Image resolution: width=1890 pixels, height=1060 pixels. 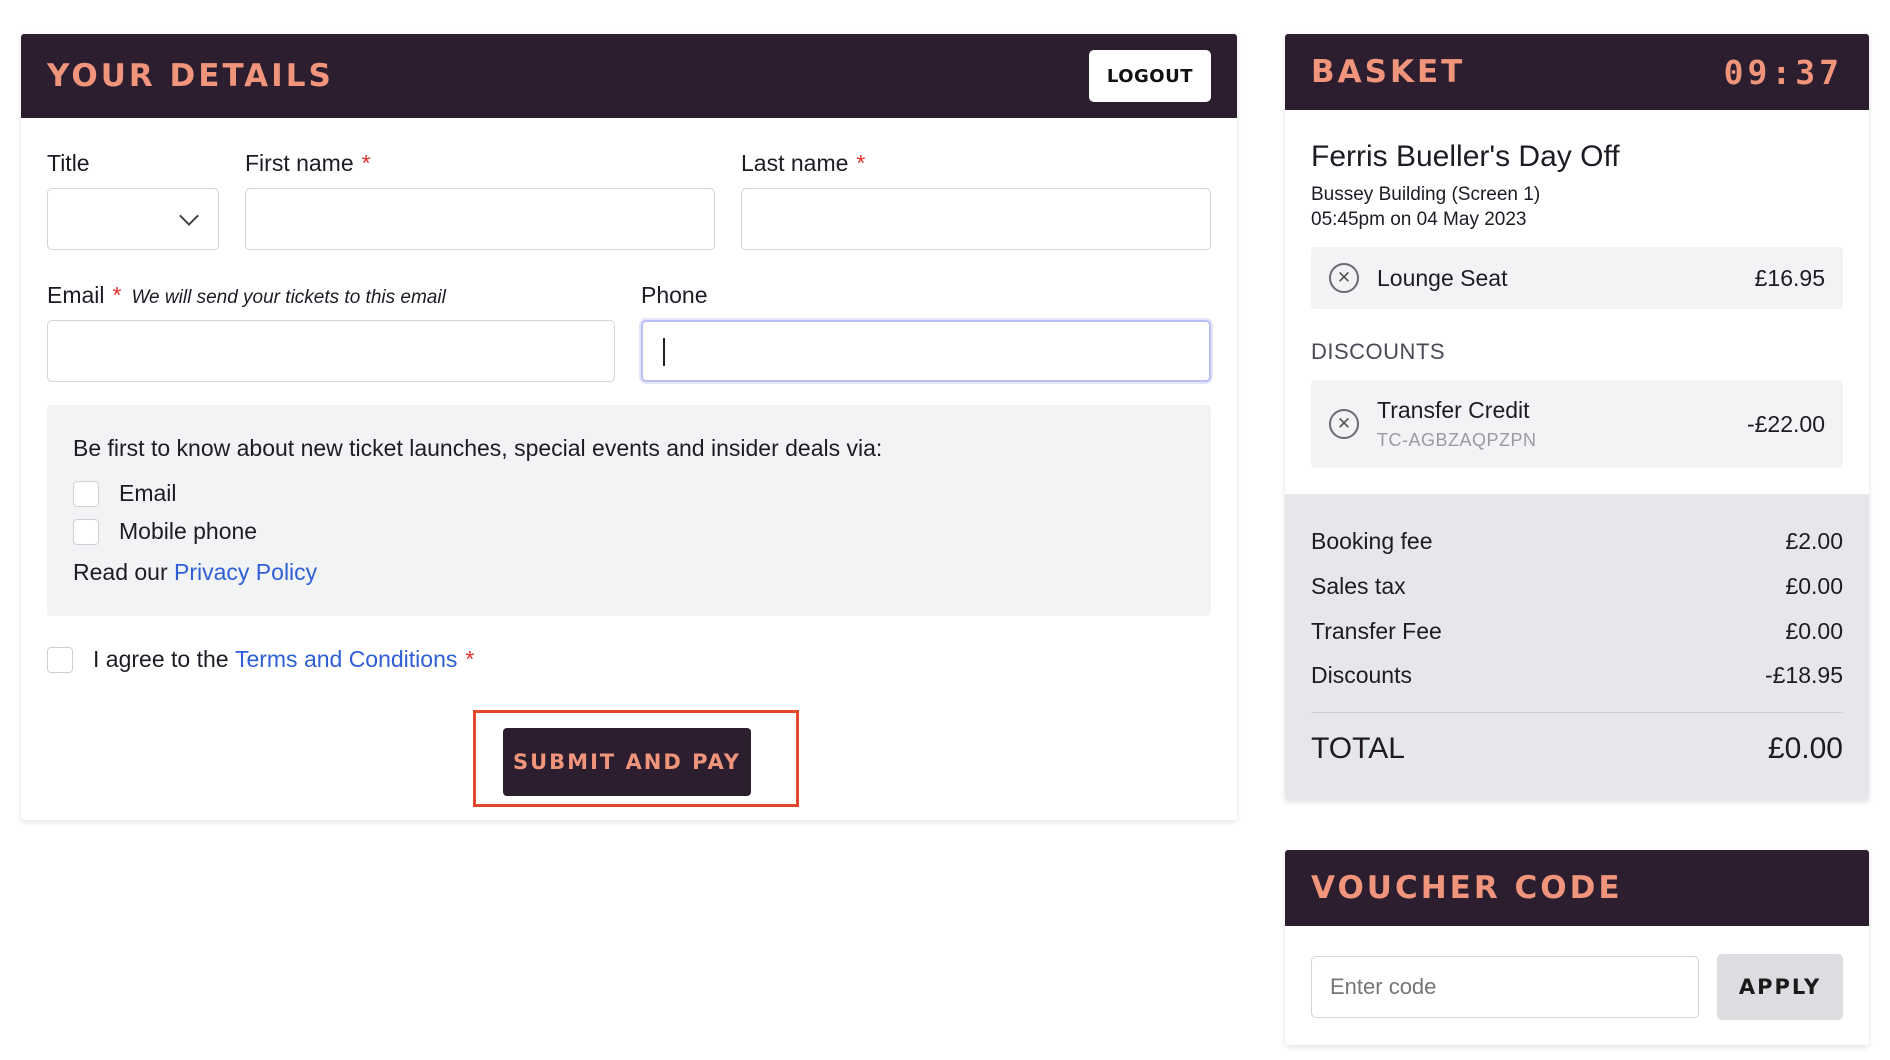 What do you see at coordinates (1783, 72) in the screenshot?
I see `basket-timer: 09:37` at bounding box center [1783, 72].